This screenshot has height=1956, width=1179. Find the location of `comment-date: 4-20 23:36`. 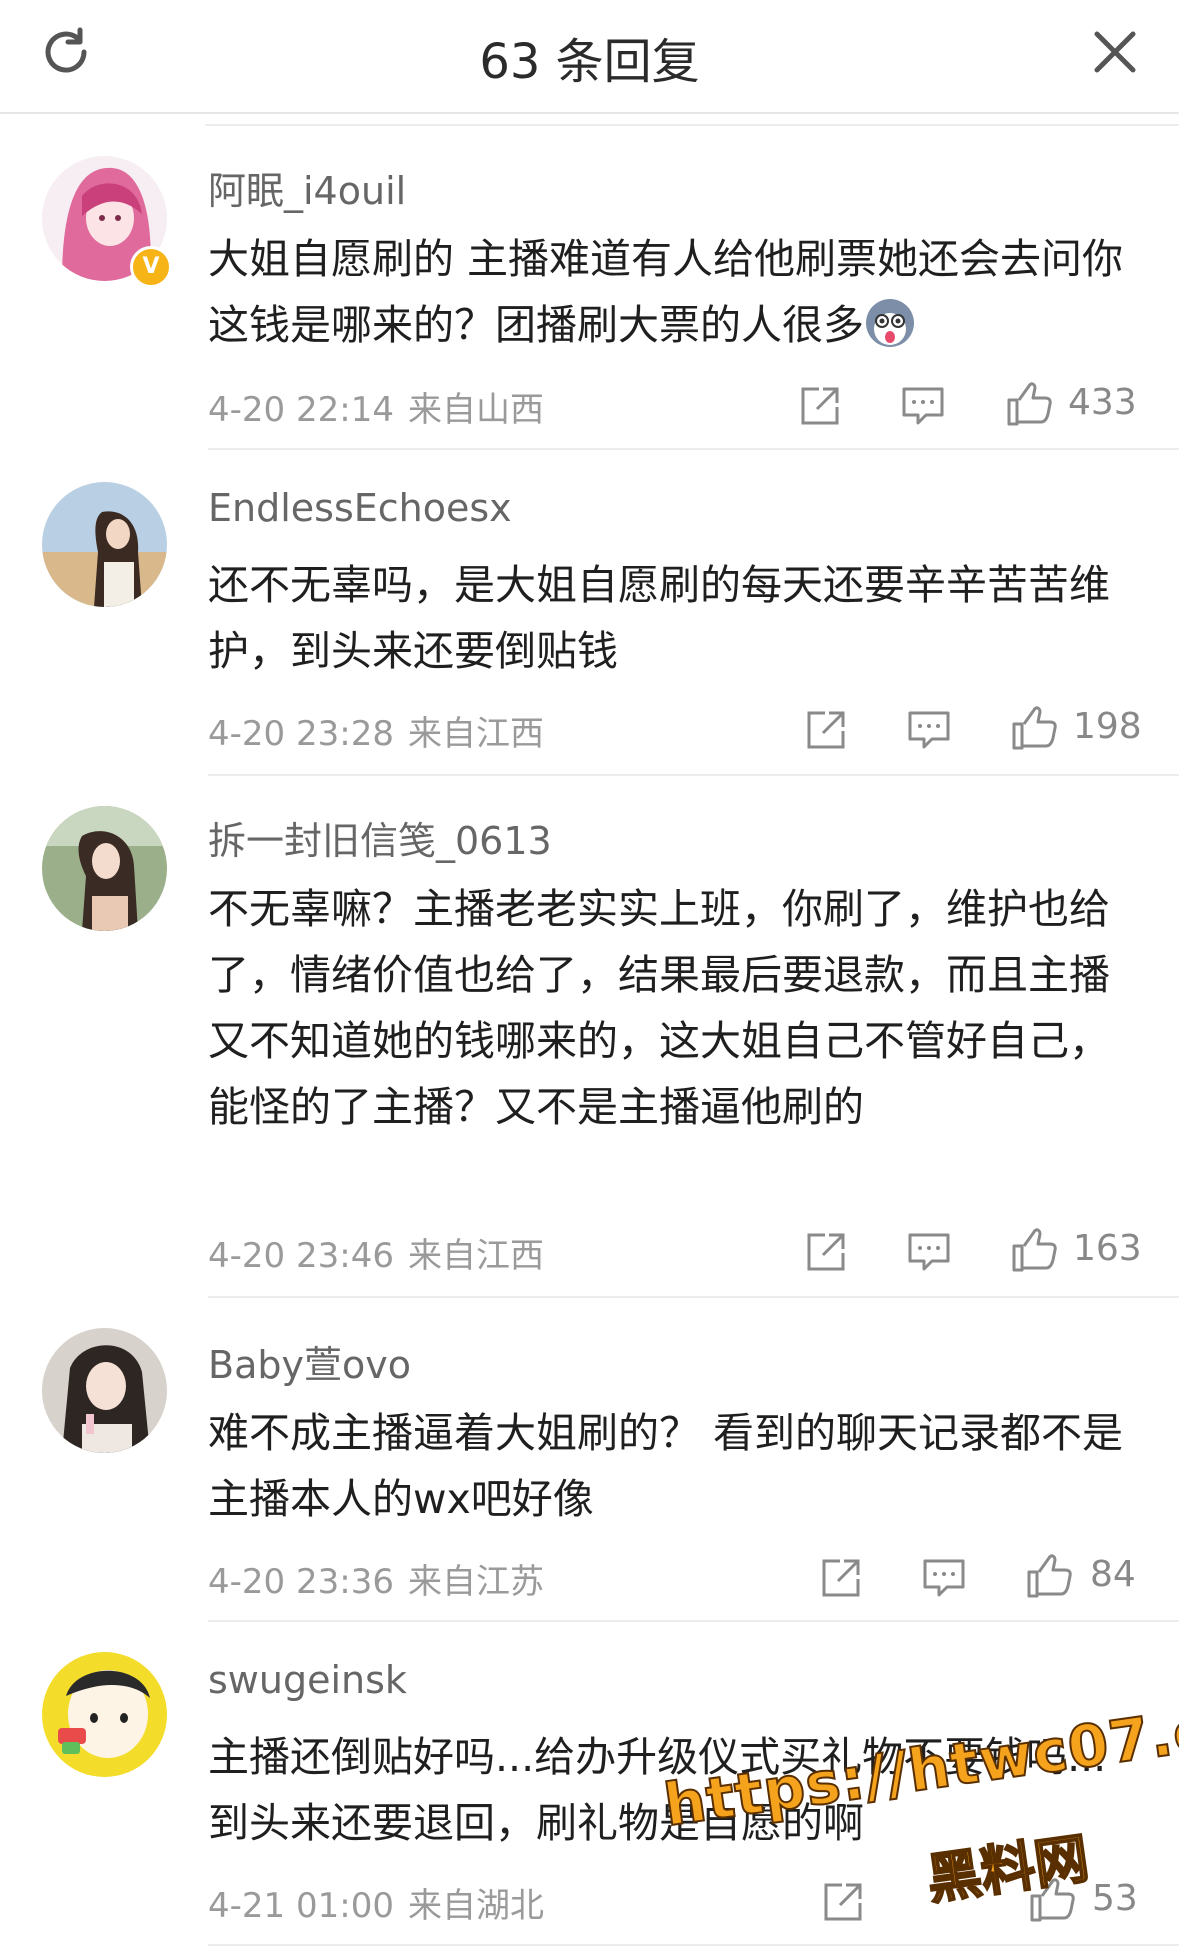

comment-date: 4-20 23:36 is located at coordinates (301, 1582).